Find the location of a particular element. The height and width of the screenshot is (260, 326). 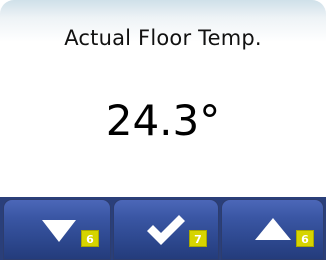

confirm-button: 7 is located at coordinates (166, 229).